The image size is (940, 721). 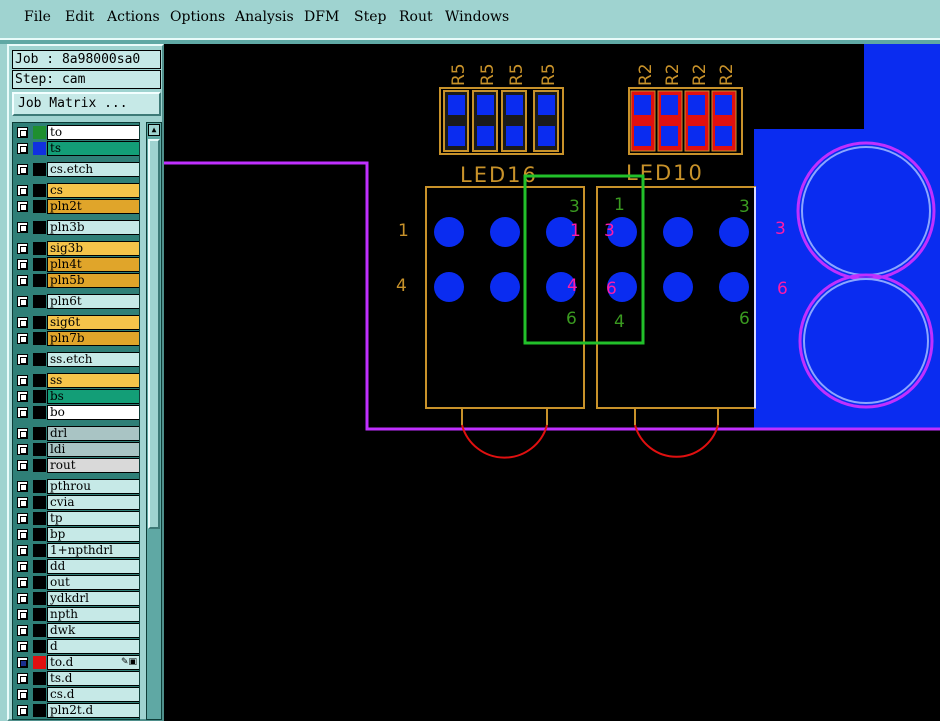 I want to click on layer-row: bp, so click(x=76, y=534).